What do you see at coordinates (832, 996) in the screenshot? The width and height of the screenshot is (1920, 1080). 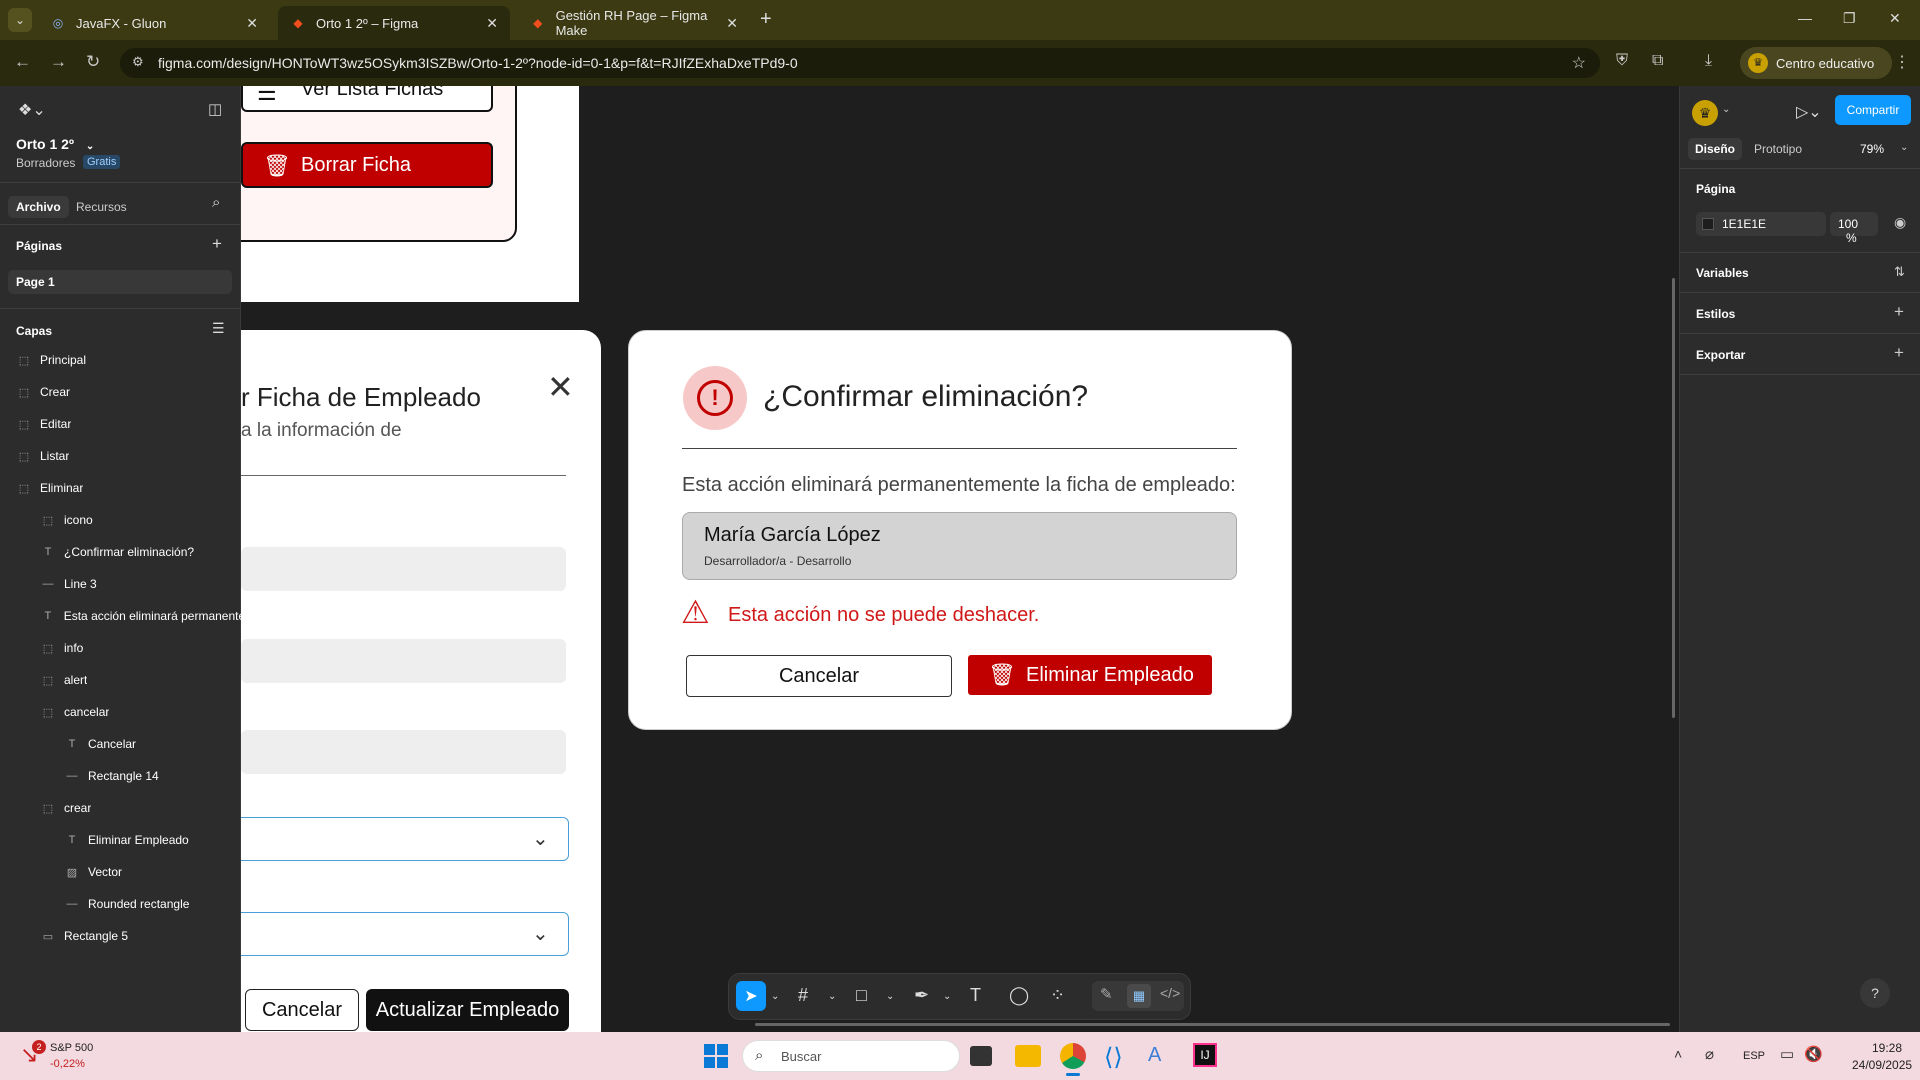 I see `frame-tool-chevron-icon: ⌄` at bounding box center [832, 996].